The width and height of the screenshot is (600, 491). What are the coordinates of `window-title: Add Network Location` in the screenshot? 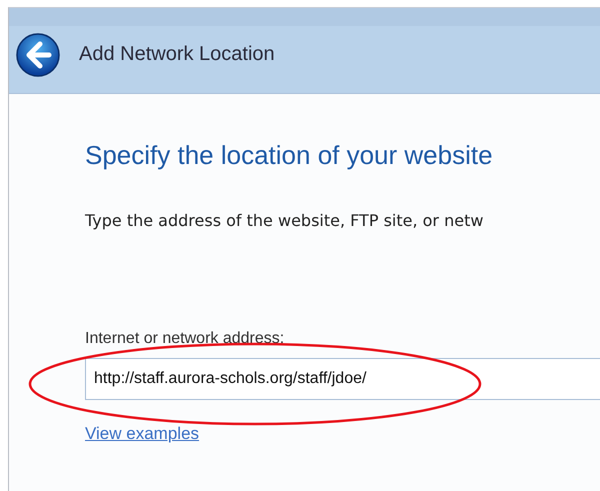 It's located at (177, 54).